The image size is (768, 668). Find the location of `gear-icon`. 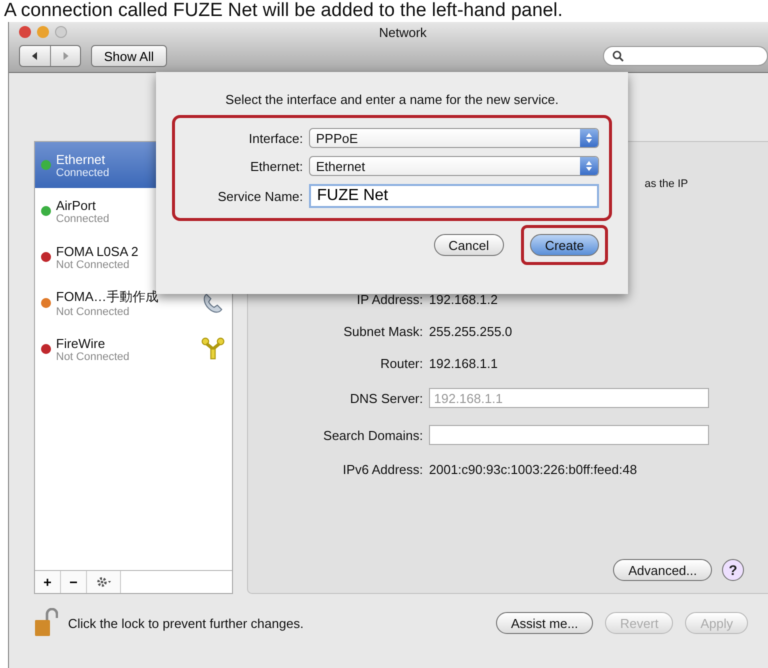

gear-icon is located at coordinates (104, 582).